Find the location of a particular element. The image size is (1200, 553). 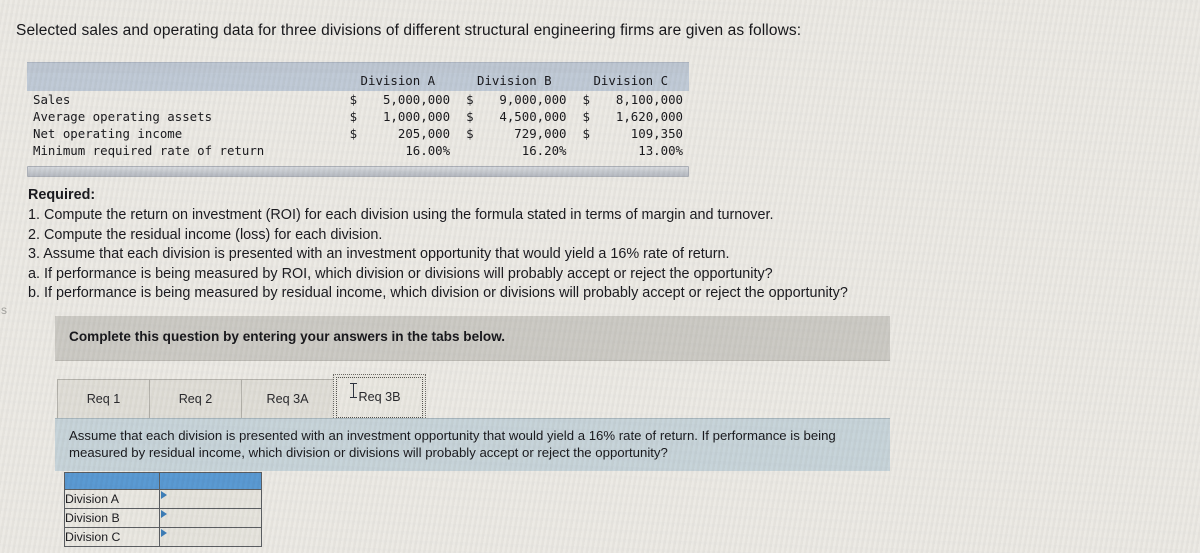

page-edge-artifact: s is located at coordinates (4, 310).